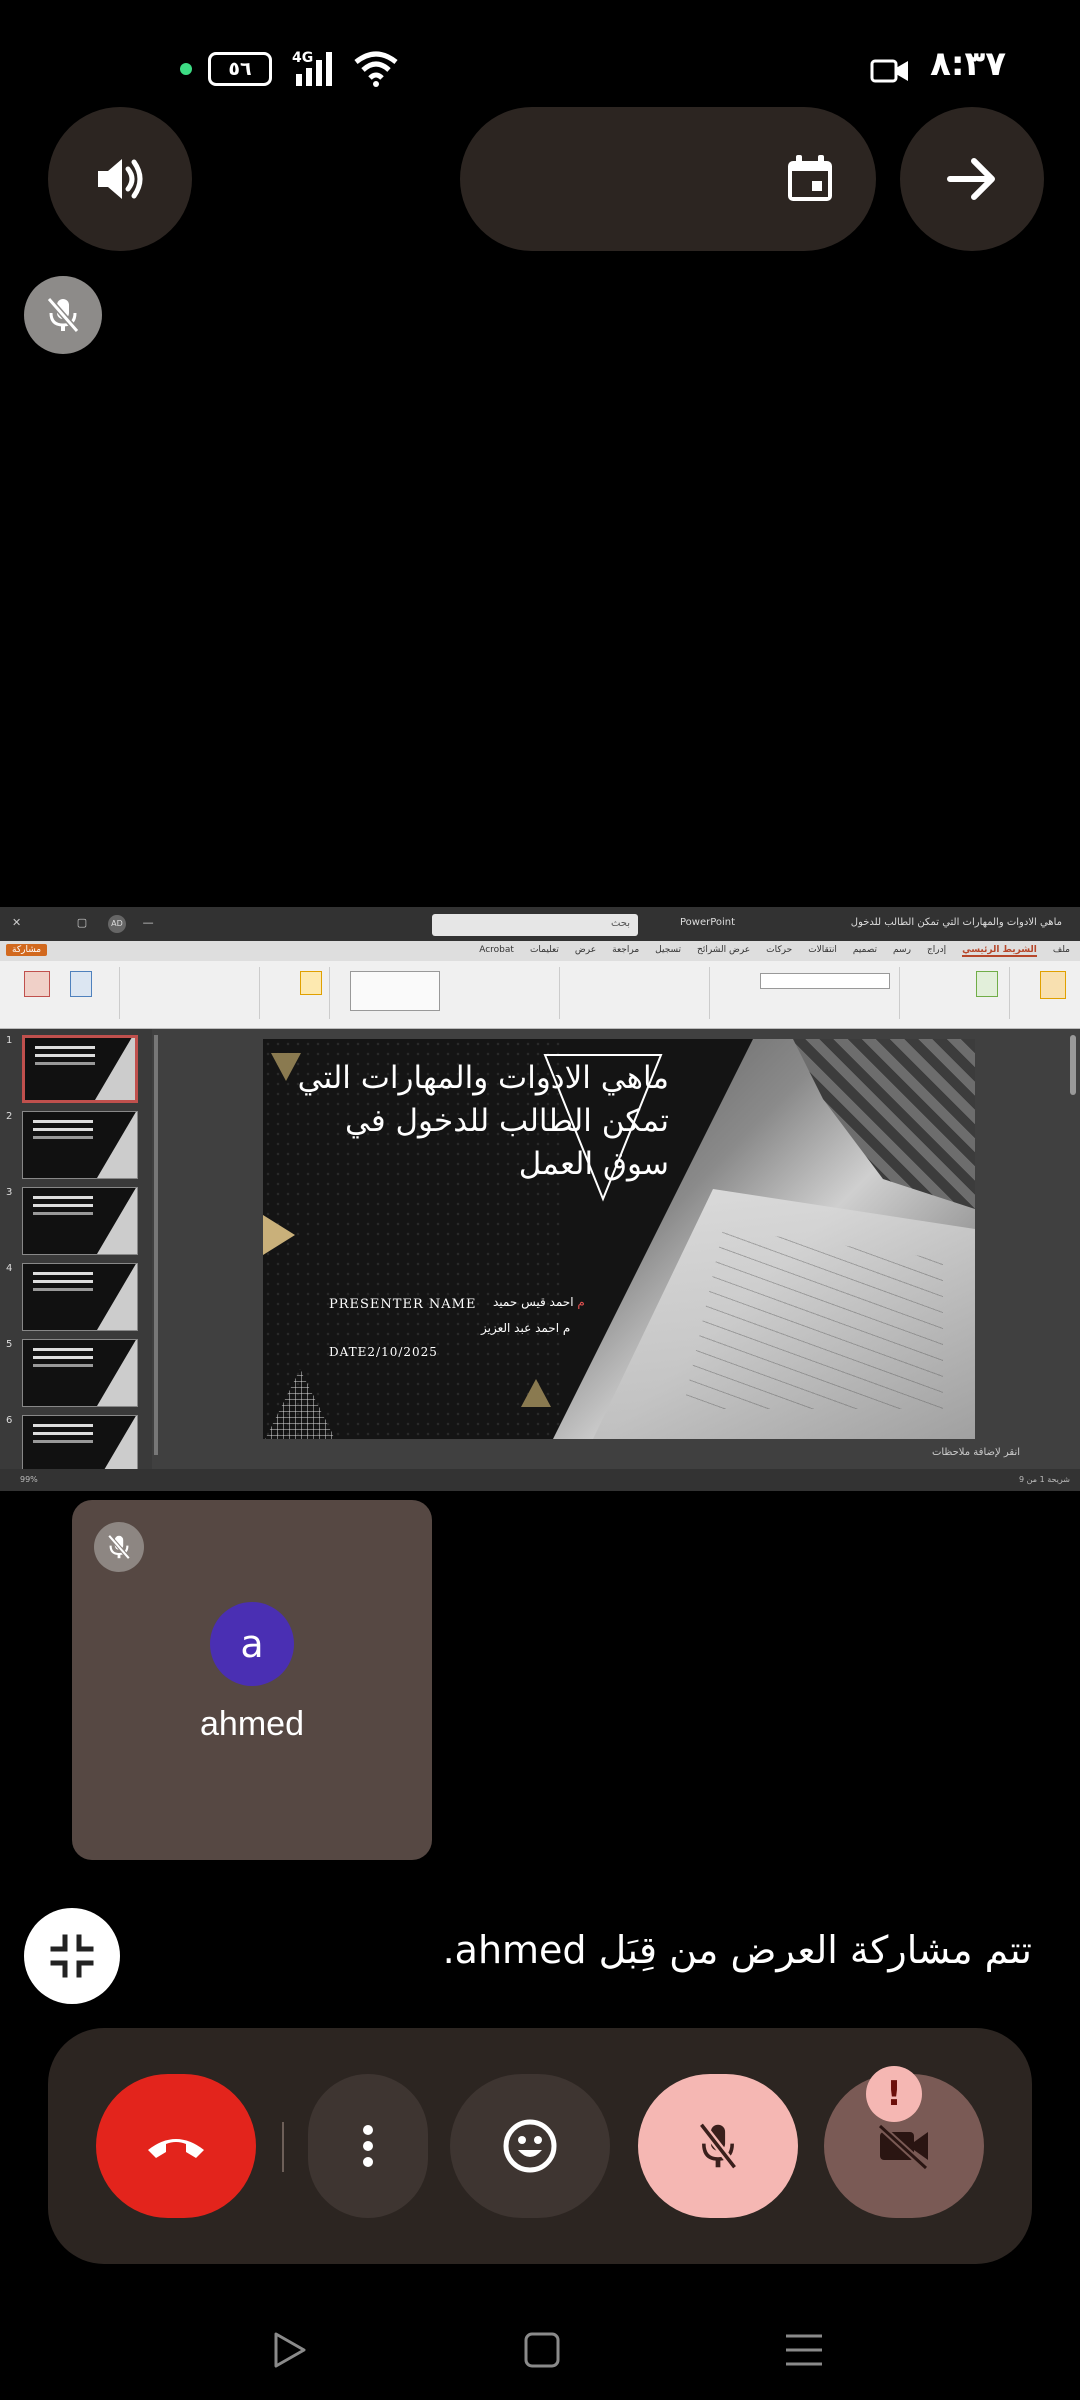  Describe the element at coordinates (76, 1256) in the screenshot. I see `slide-thumbnails: 1 2 3 4 5 6` at that location.